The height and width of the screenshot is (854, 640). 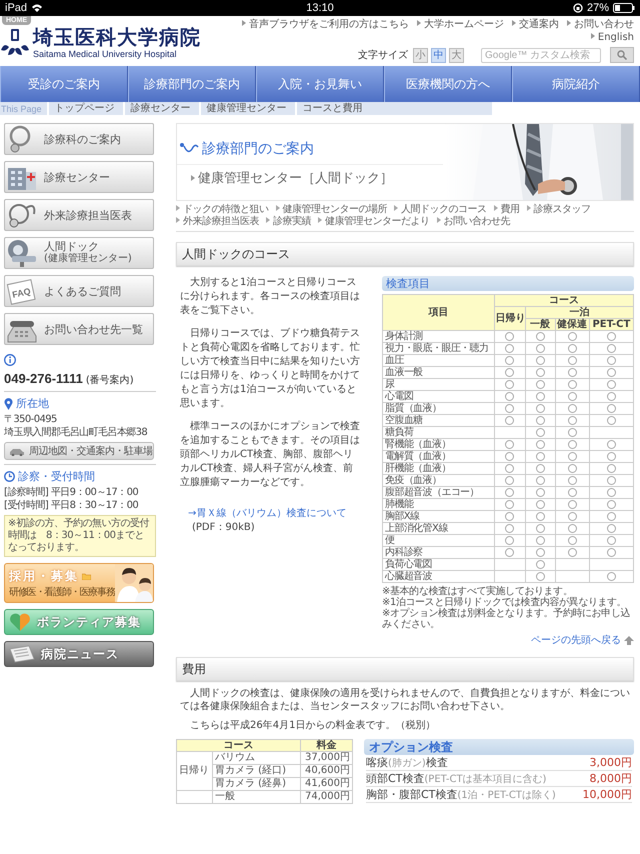 What do you see at coordinates (607, 794) in the screenshot?
I see `option-price: 10,000円` at bounding box center [607, 794].